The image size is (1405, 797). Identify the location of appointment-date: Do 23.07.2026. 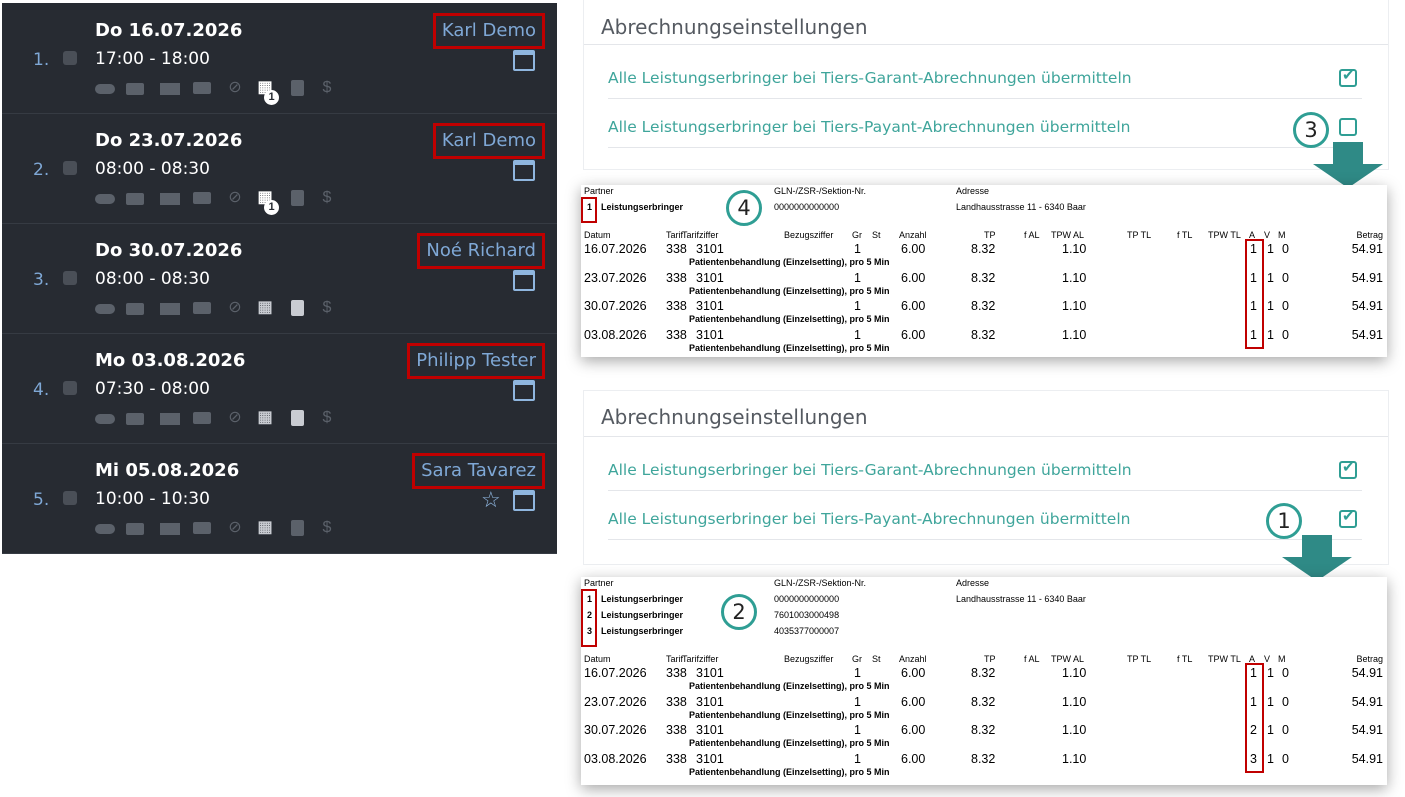
(169, 140).